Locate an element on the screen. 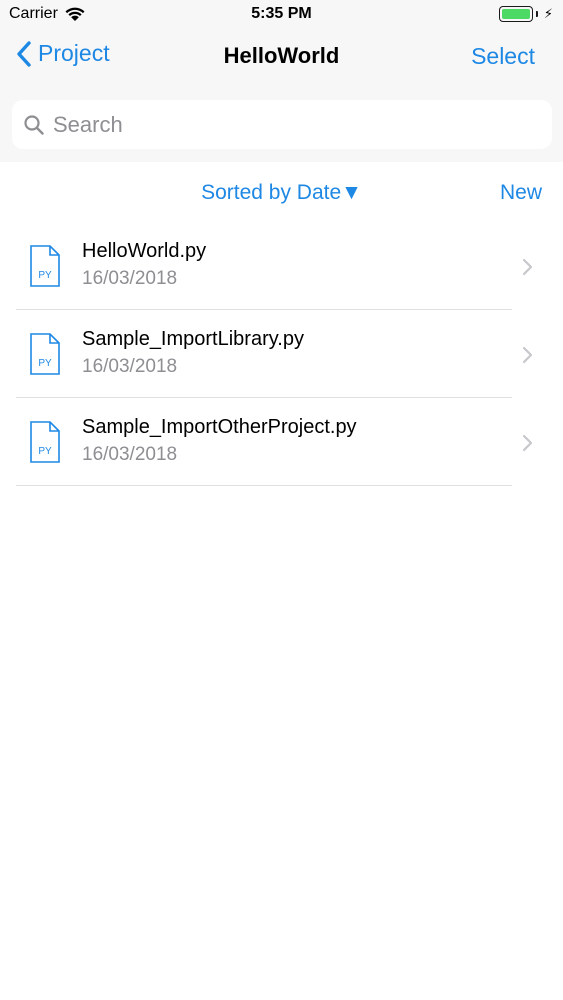 Image resolution: width=563 pixels, height=1000 pixels. battery-icon is located at coordinates (515, 14).